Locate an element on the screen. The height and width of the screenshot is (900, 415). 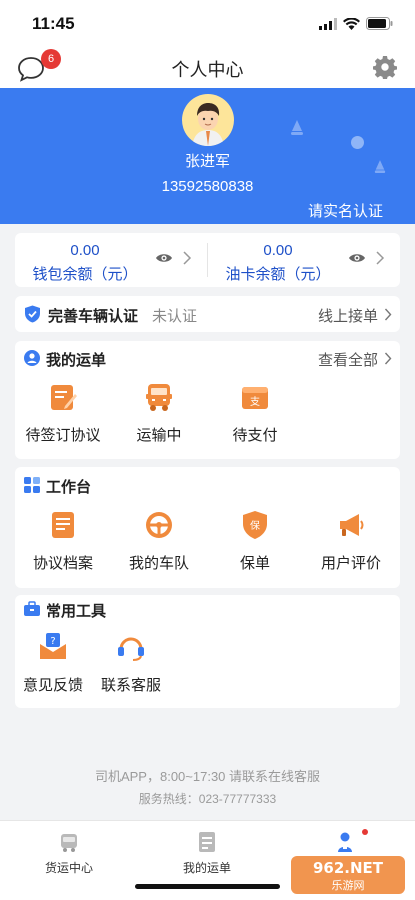
my-orders-section: 我的运单 查看全部 待签订协议 运输中 支 待支付 is located at coordinates (207, 400).